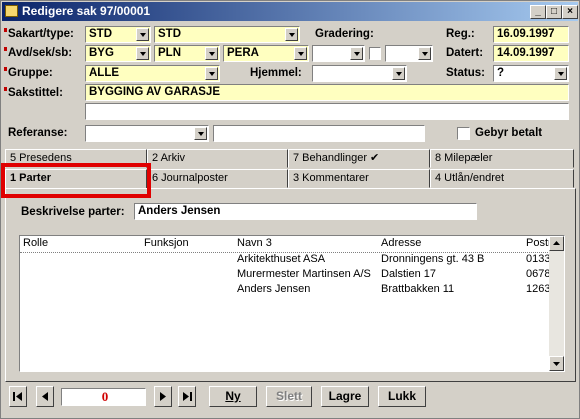  What do you see at coordinates (538, 274) in the screenshot?
I see `cell-postnr: 0678` at bounding box center [538, 274].